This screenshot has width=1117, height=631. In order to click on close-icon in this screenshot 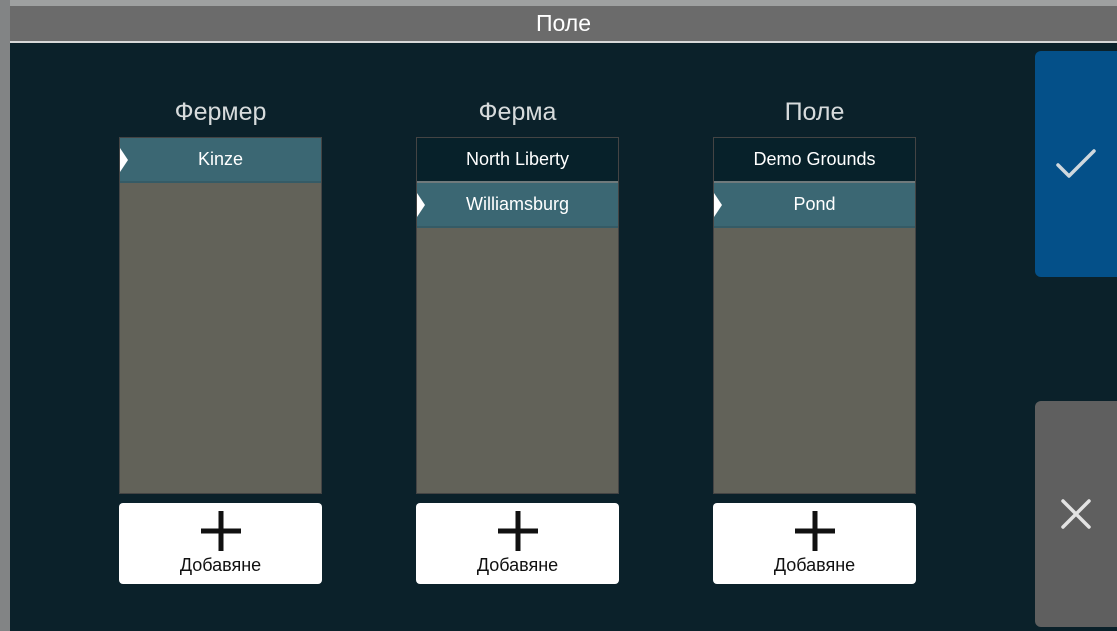, I will do `click(1076, 514)`.